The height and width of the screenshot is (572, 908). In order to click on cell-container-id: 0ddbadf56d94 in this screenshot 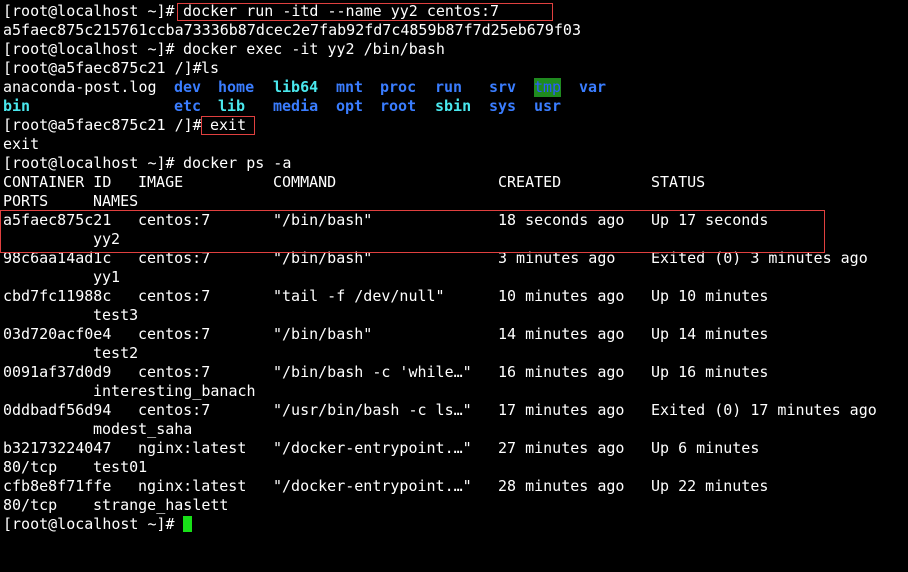, I will do `click(57, 410)`.